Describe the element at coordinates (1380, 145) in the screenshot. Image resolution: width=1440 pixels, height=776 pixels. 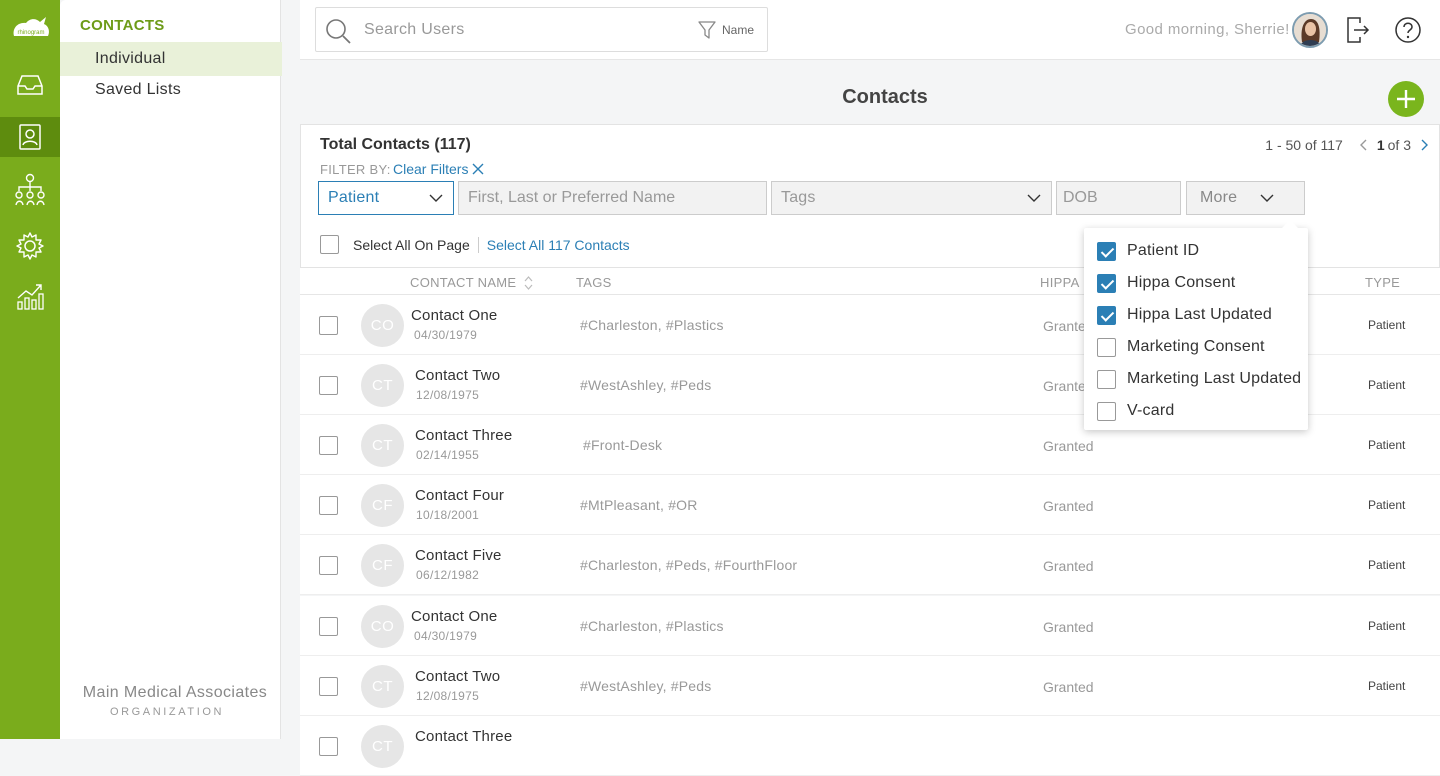
I see `pagination-current: 1` at that location.